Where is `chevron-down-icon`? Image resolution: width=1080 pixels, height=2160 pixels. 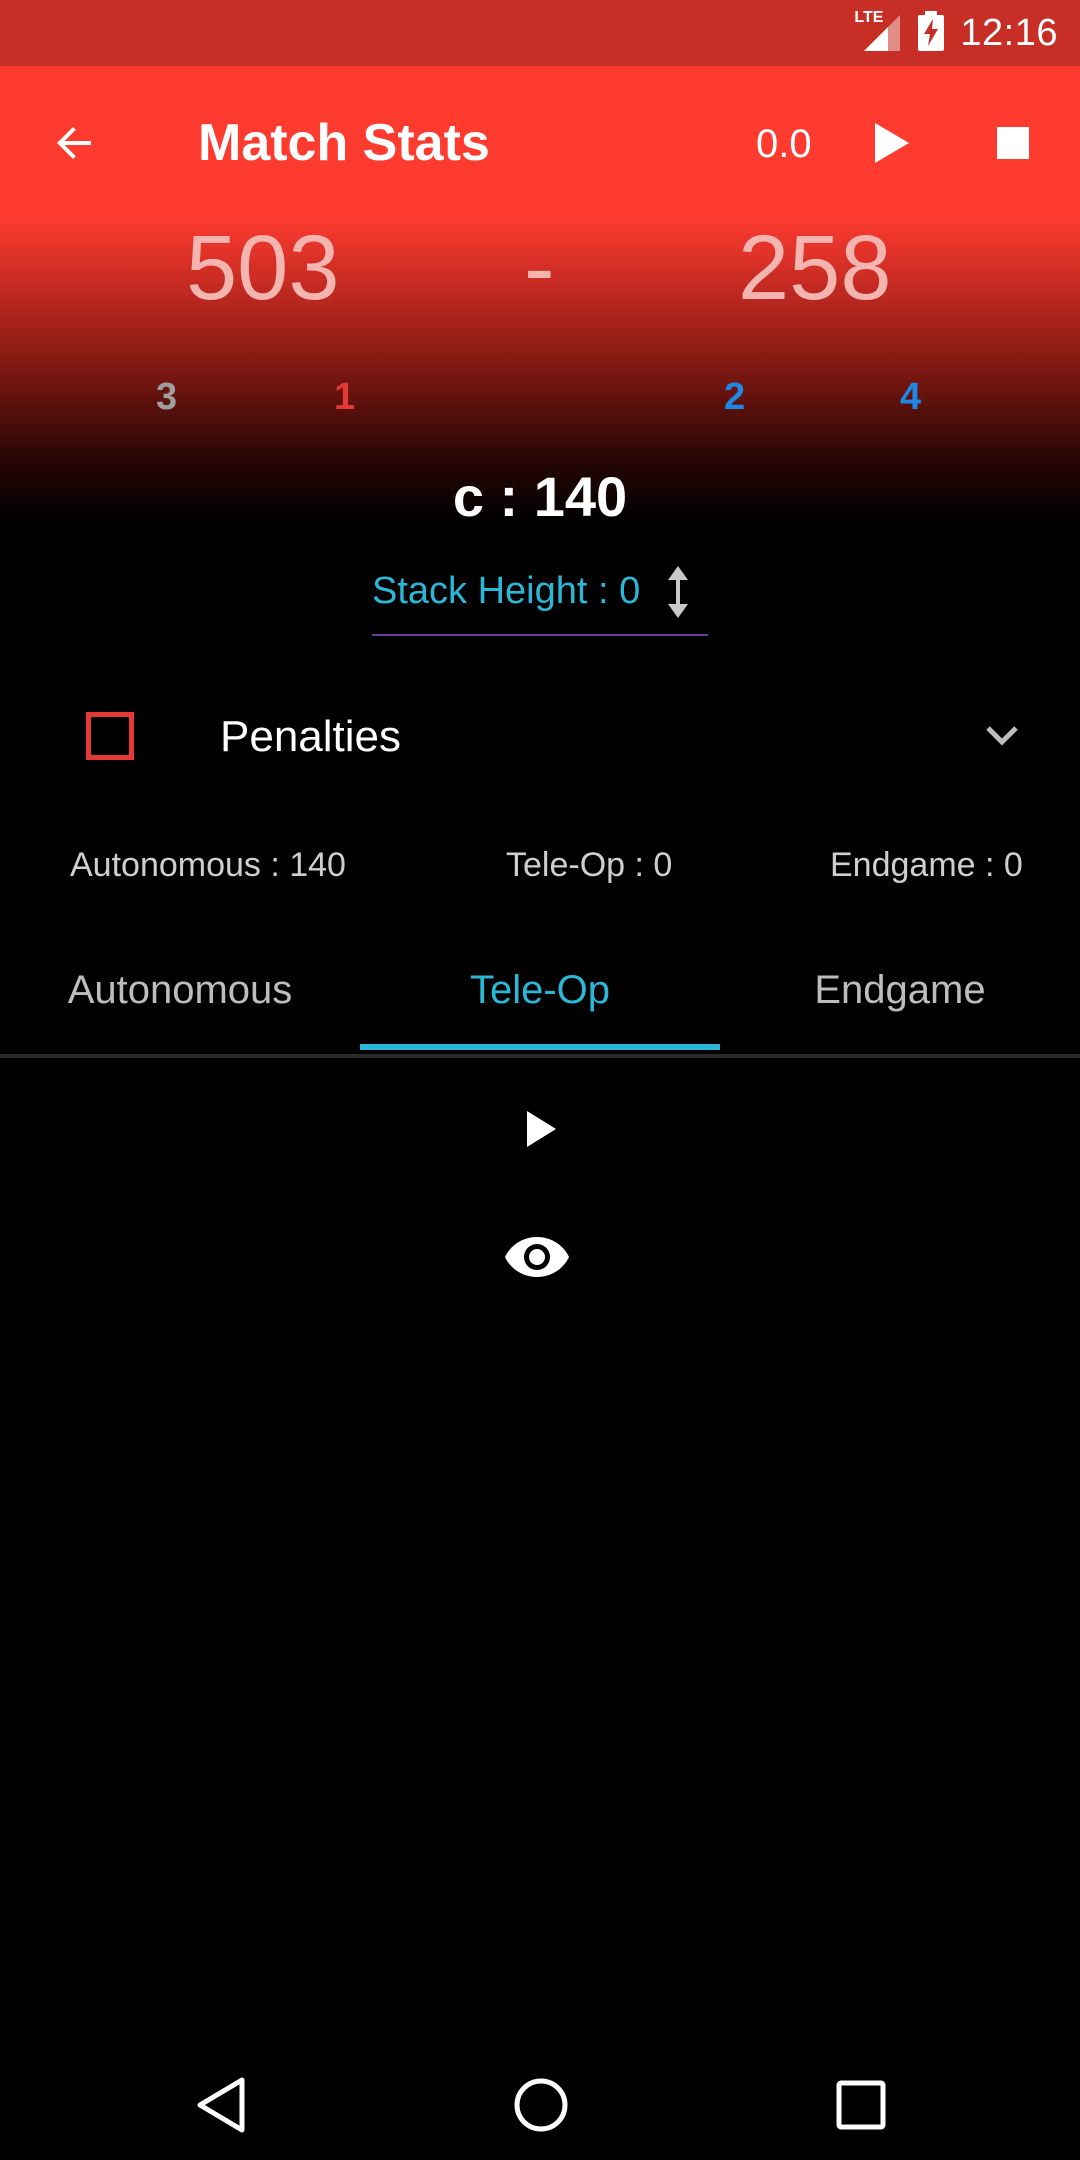 chevron-down-icon is located at coordinates (1002, 738).